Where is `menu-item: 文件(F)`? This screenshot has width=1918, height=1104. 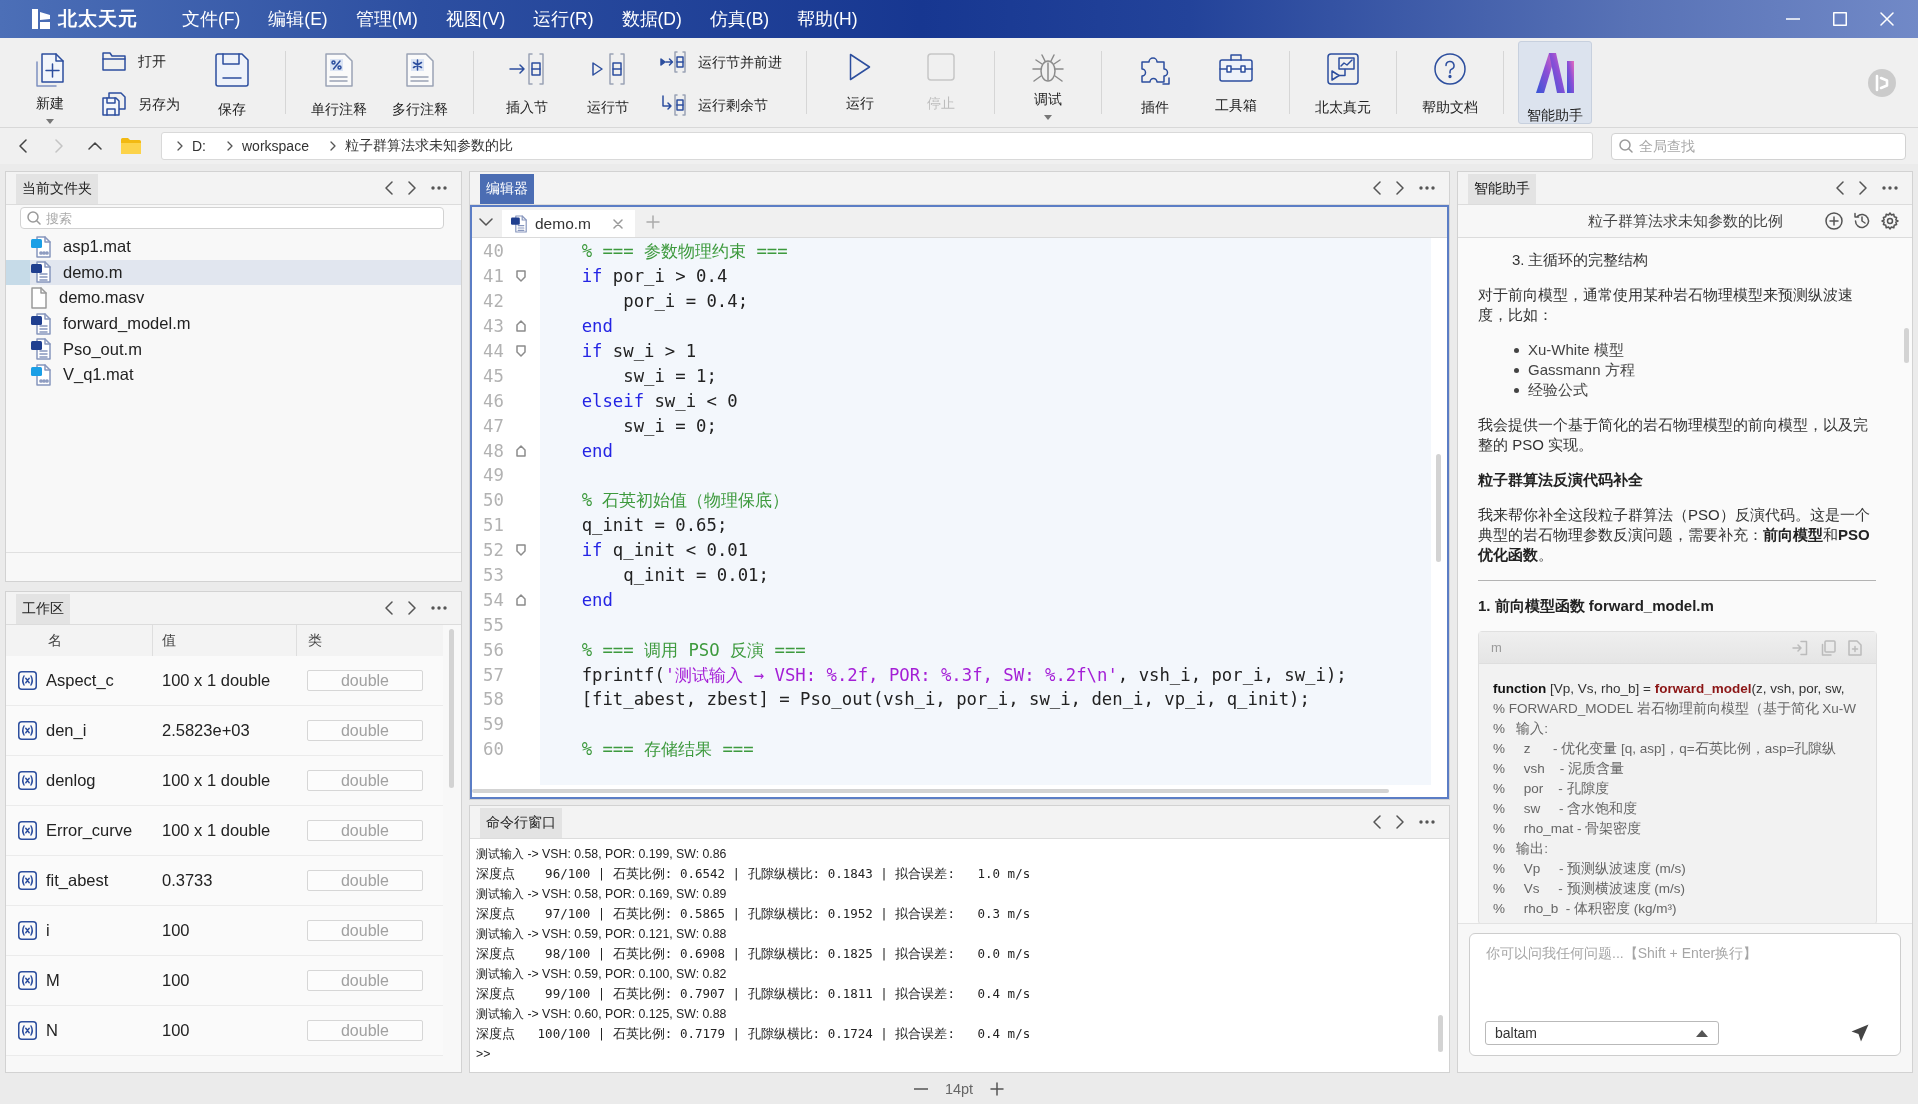
menu-item: 文件(F) is located at coordinates (211, 19).